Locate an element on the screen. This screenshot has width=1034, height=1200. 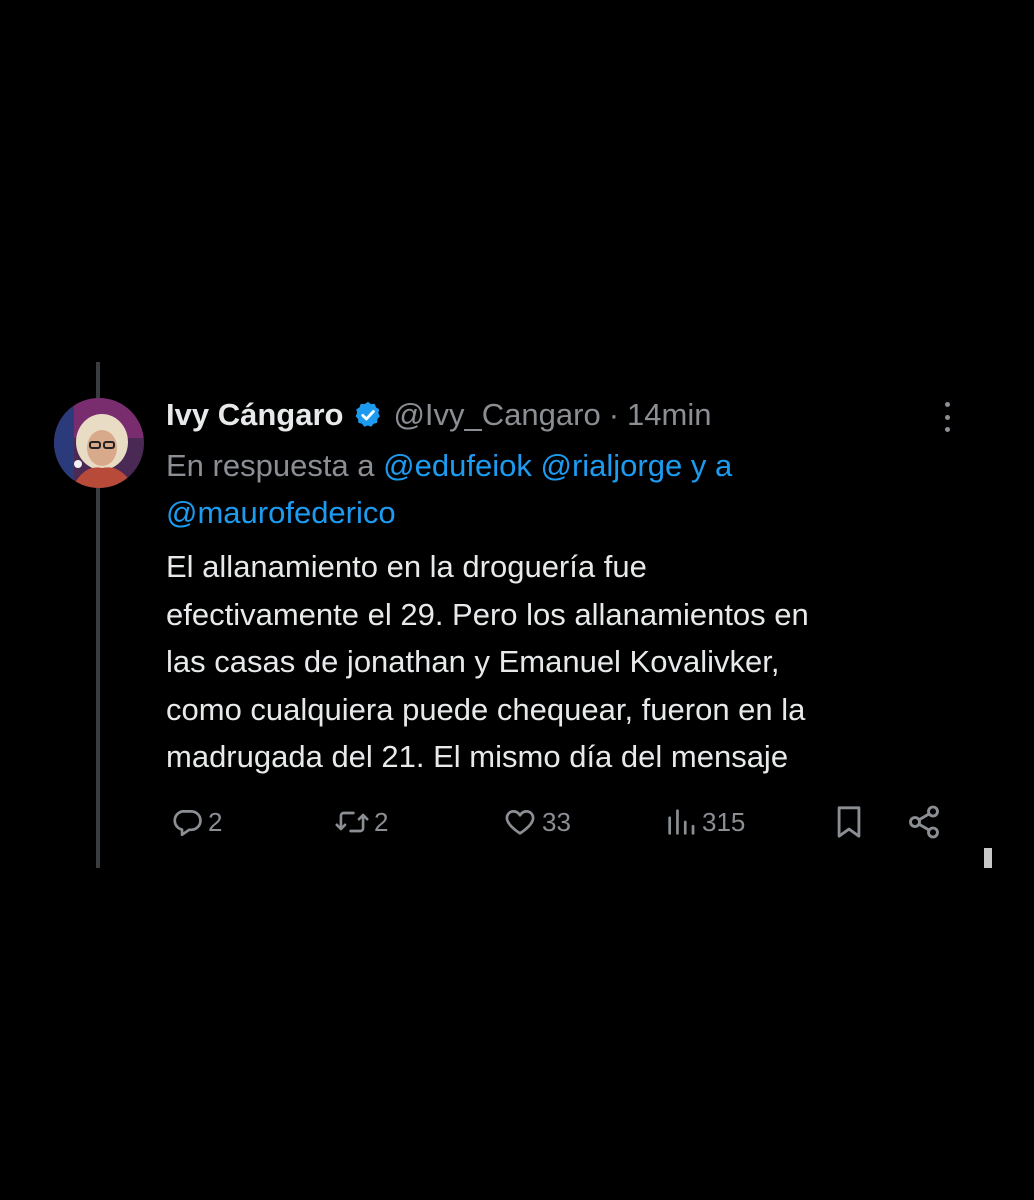
user-handle: @Ivy_Cangaro is located at coordinates (496, 415).